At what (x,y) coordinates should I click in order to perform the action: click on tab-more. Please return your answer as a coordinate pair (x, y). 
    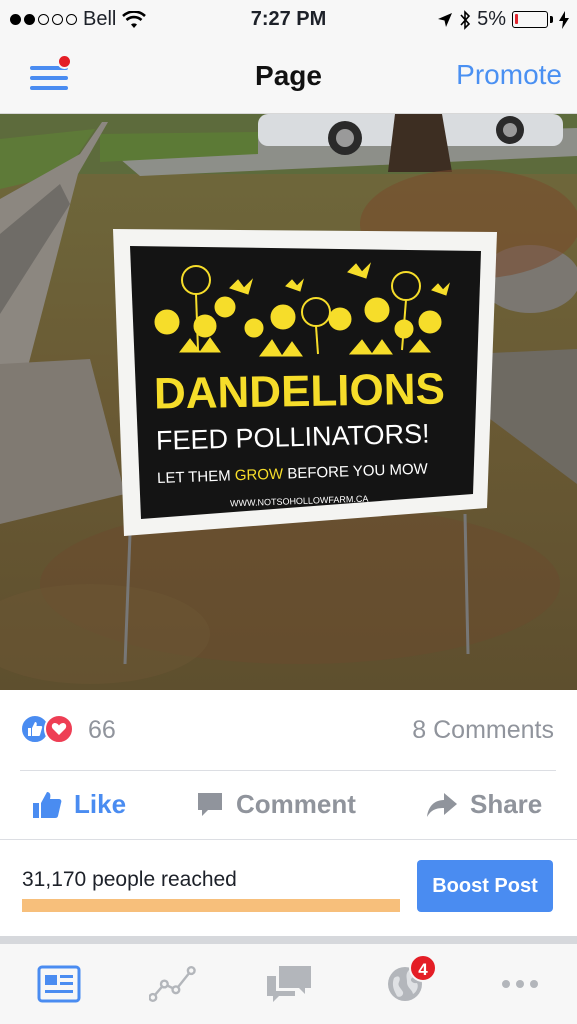
    Looking at the image, I should click on (520, 984).